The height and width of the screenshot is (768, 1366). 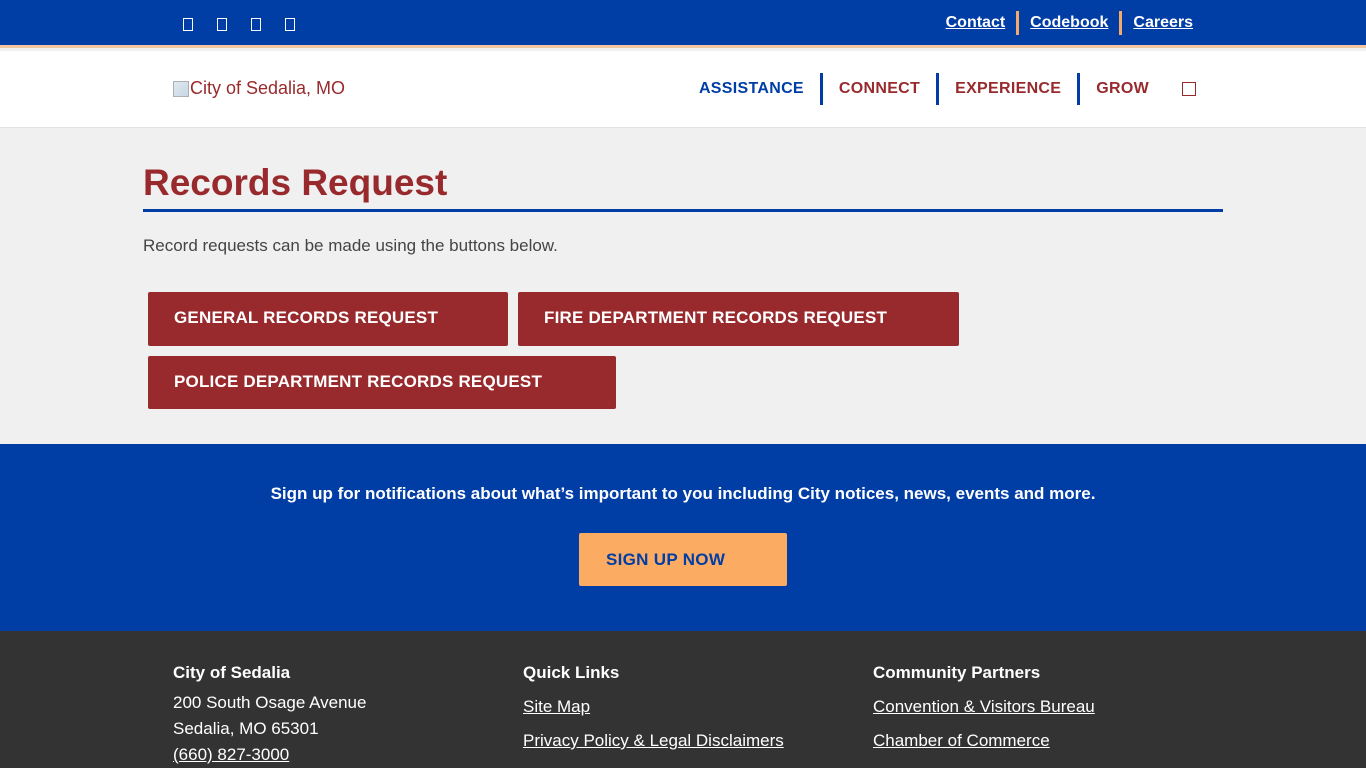 What do you see at coordinates (984, 707) in the screenshot?
I see `footer-convention-visitors-bureau-link: Convention & Visitors Bureau` at bounding box center [984, 707].